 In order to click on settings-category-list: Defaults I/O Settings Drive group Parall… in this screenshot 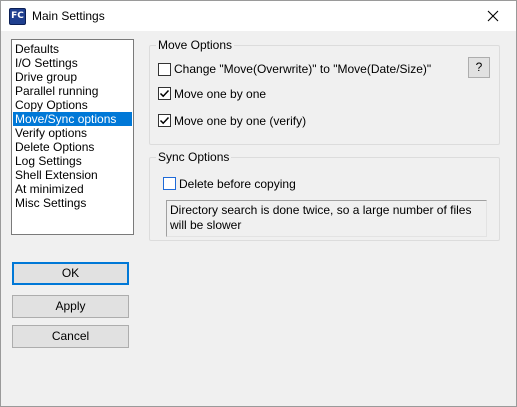, I will do `click(72, 137)`.